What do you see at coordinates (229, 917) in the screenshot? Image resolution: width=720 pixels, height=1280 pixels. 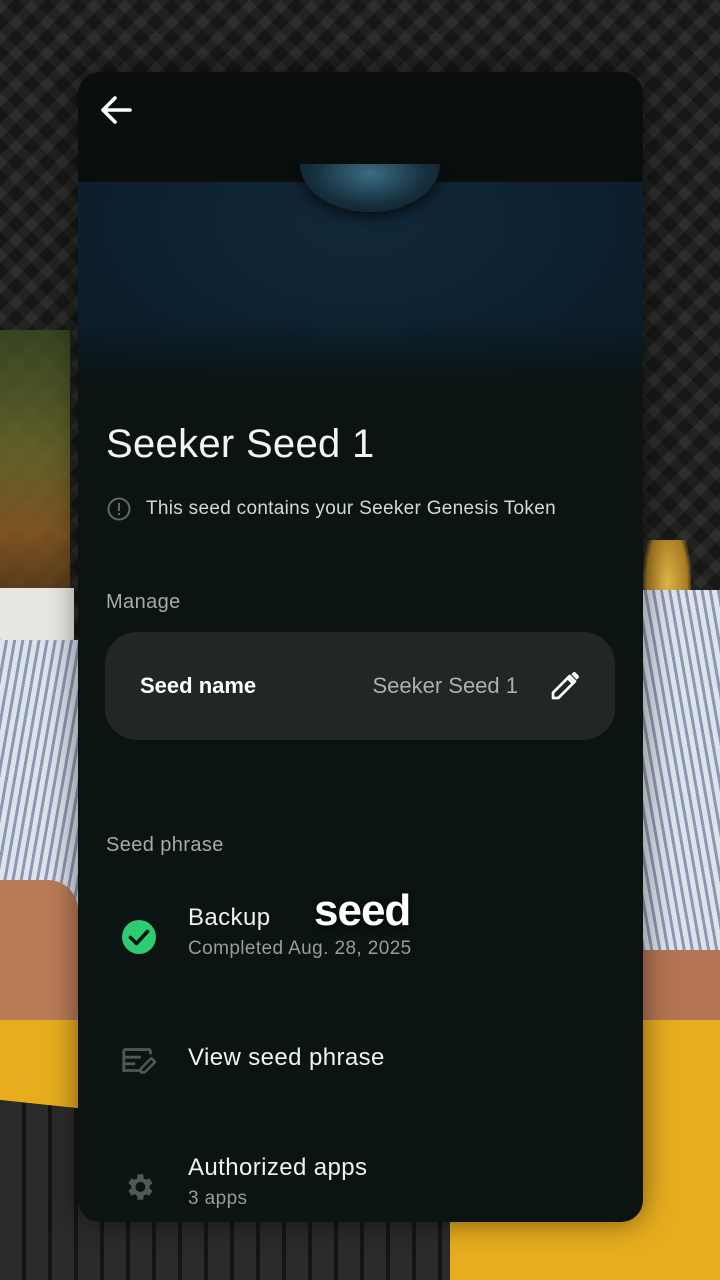 I see `backup-title: Backup` at bounding box center [229, 917].